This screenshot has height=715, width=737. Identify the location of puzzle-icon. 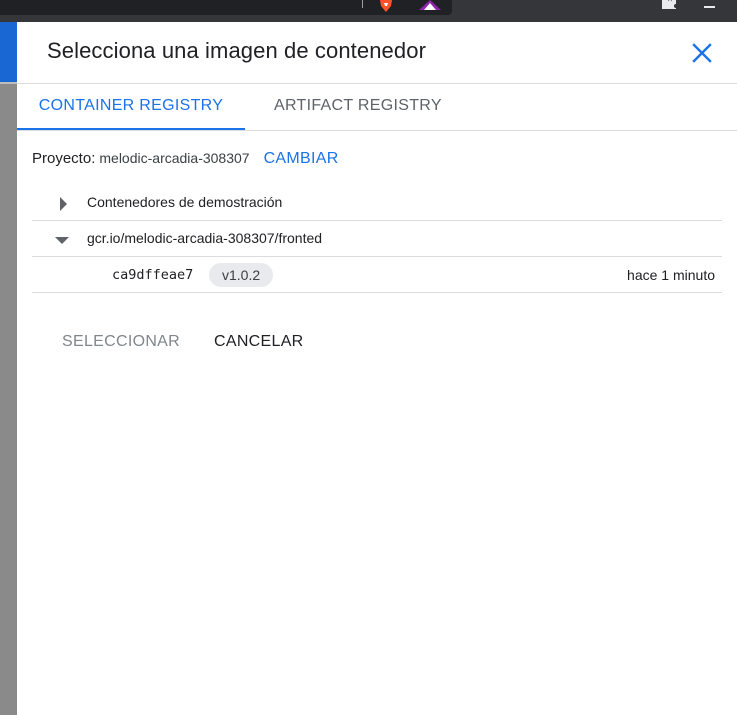
(669, 4).